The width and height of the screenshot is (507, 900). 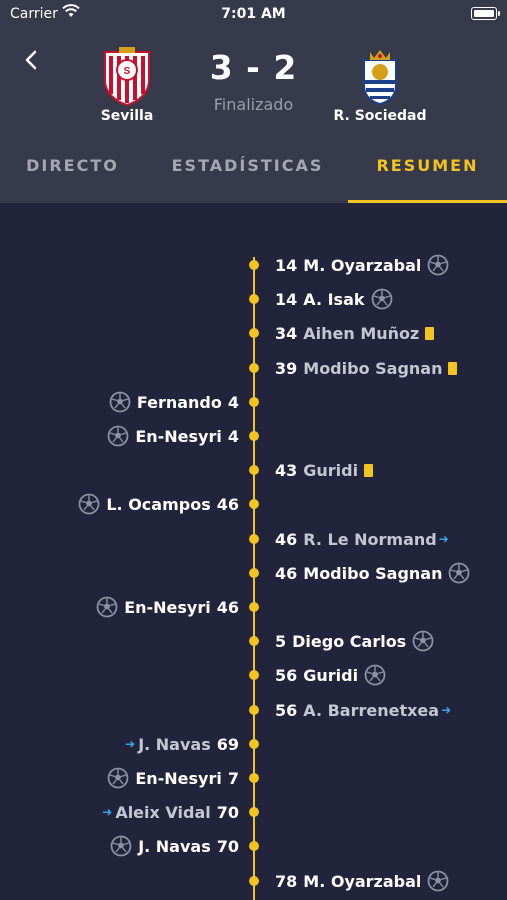 What do you see at coordinates (253, 744) in the screenshot?
I see `timeline-event: ➜ J. Navas 69` at bounding box center [253, 744].